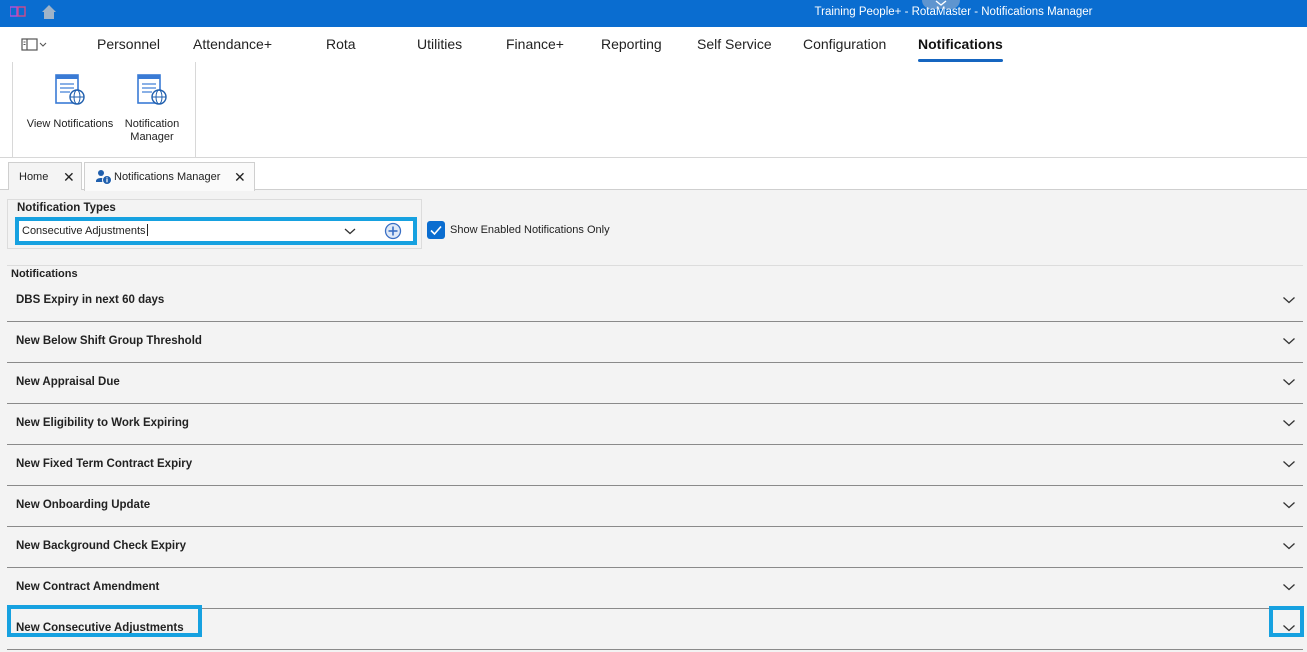  I want to click on notification-row: New Contract Amendment, so click(655, 588).